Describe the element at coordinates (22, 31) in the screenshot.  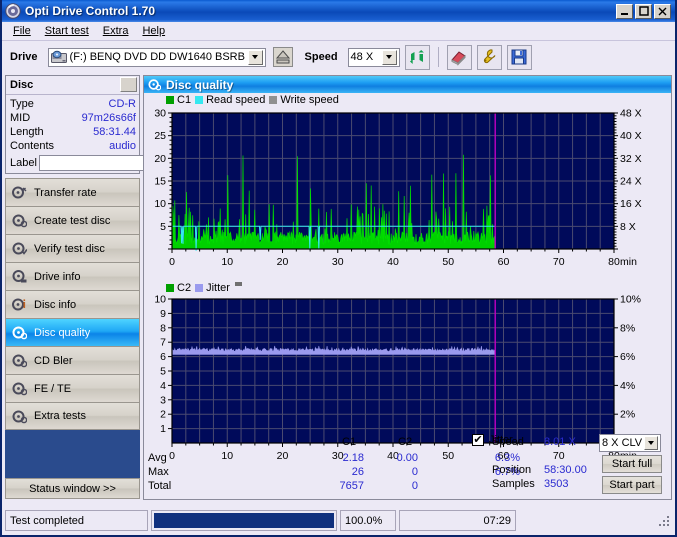
I see `menu-file: File` at that location.